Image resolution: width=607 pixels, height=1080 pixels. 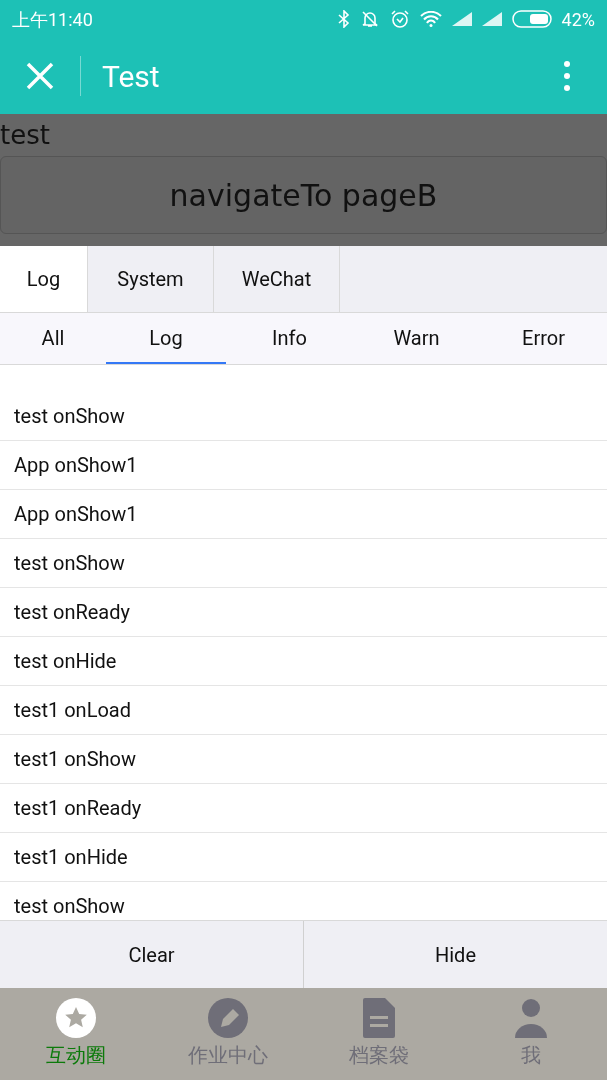 What do you see at coordinates (72, 710) in the screenshot?
I see `log-entry: test1 onLoad` at bounding box center [72, 710].